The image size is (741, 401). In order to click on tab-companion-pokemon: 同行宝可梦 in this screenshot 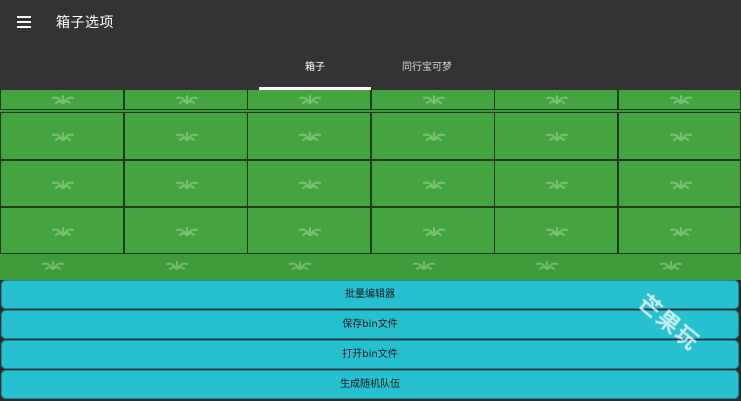, I will do `click(427, 68)`.